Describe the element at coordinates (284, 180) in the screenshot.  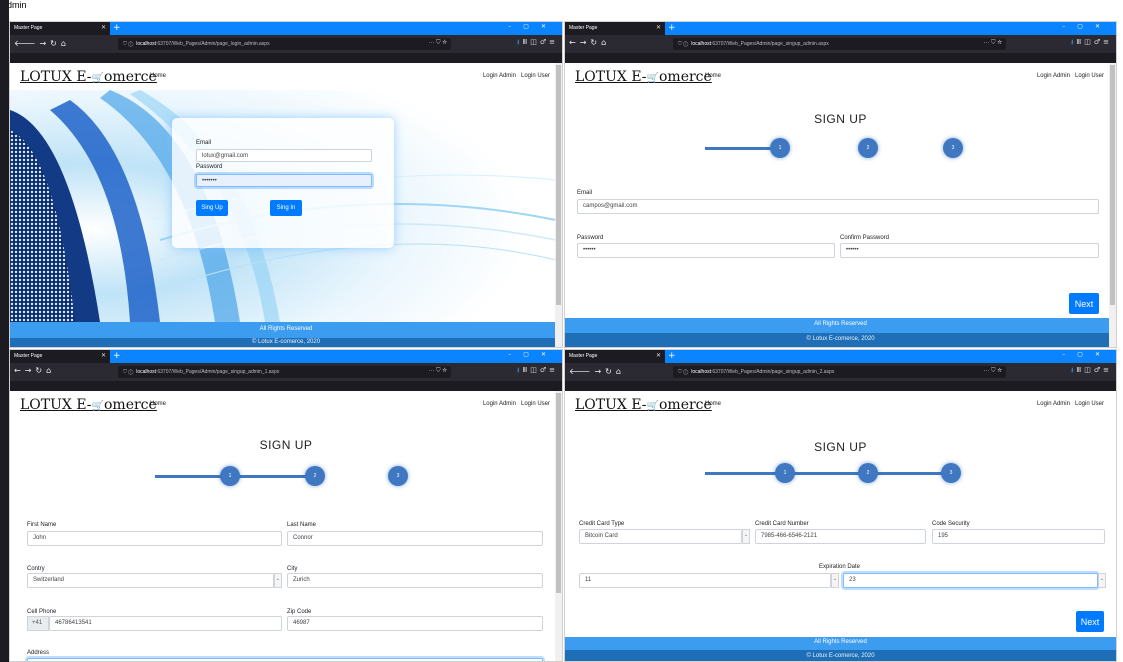
I see `password-input: •••••••` at that location.